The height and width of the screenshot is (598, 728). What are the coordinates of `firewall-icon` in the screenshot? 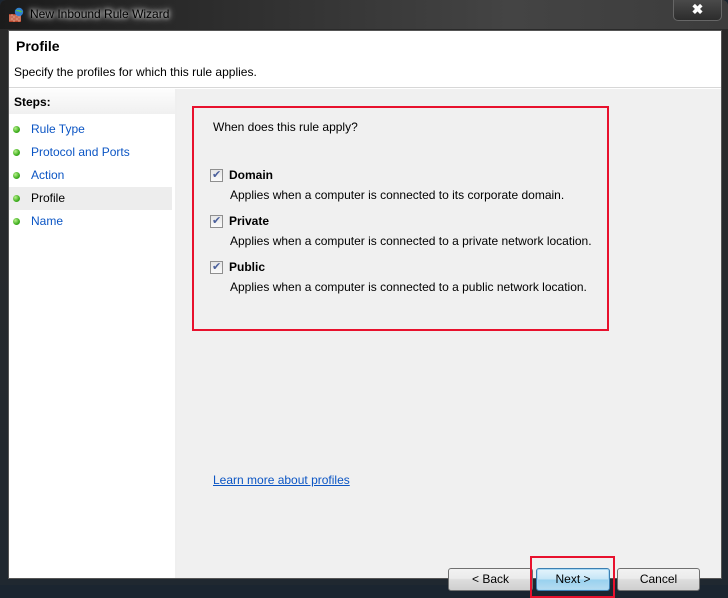 It's located at (16, 14).